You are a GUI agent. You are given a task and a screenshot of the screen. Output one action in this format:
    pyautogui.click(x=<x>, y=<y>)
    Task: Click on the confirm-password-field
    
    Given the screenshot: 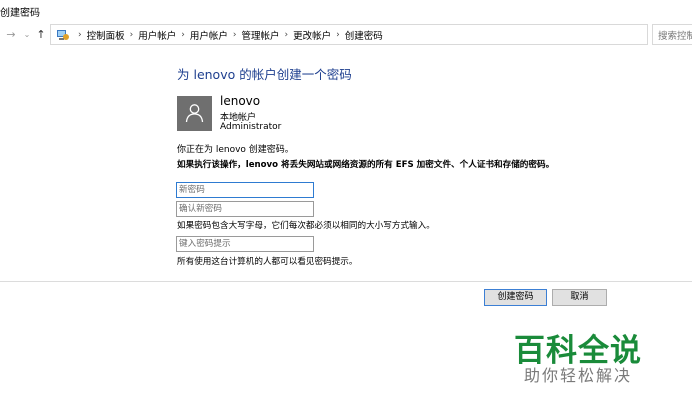 What is the action you would take?
    pyautogui.click(x=245, y=209)
    